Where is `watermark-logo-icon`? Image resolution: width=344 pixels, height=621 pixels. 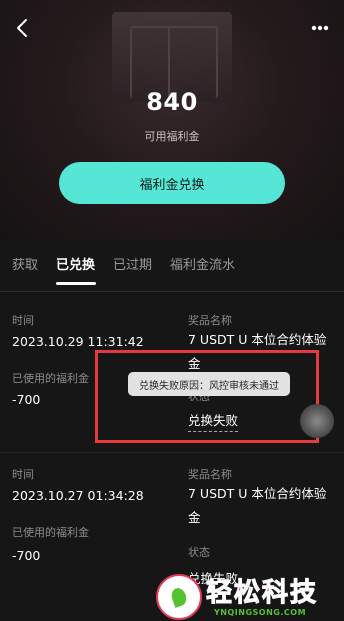
watermark-logo-icon is located at coordinates (179, 597).